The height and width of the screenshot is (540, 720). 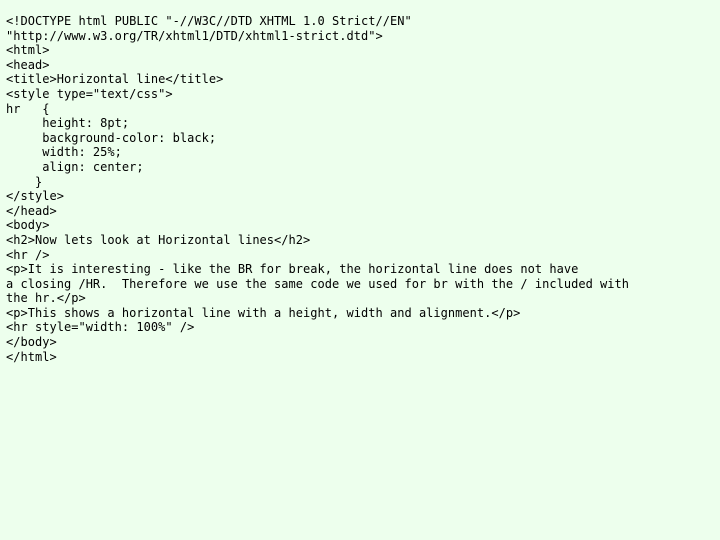 I want to click on code-line: </style>, so click(x=35, y=196).